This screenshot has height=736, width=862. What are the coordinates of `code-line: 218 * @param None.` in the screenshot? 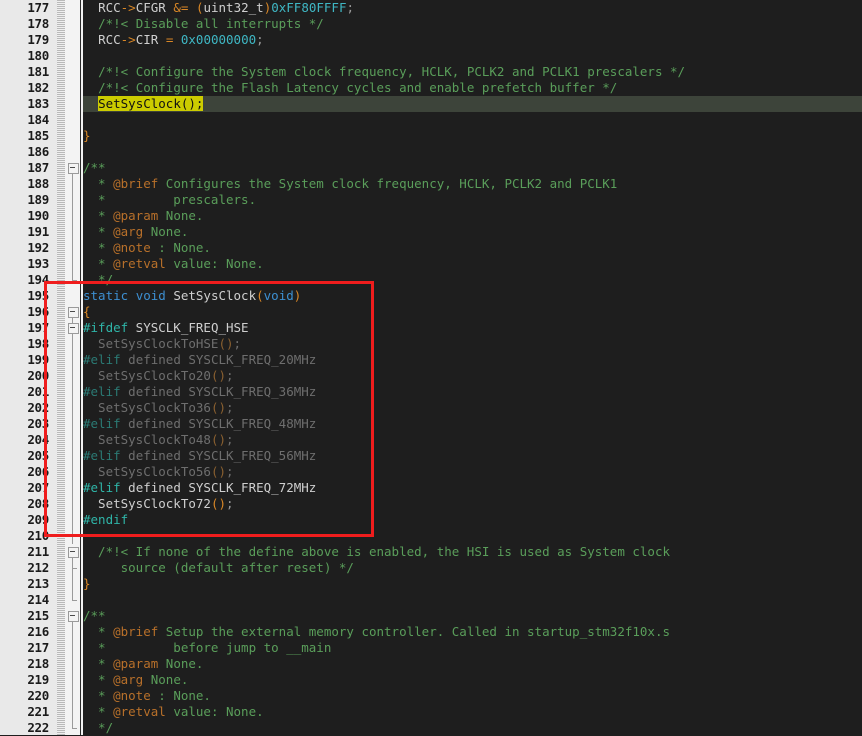 It's located at (431, 664).